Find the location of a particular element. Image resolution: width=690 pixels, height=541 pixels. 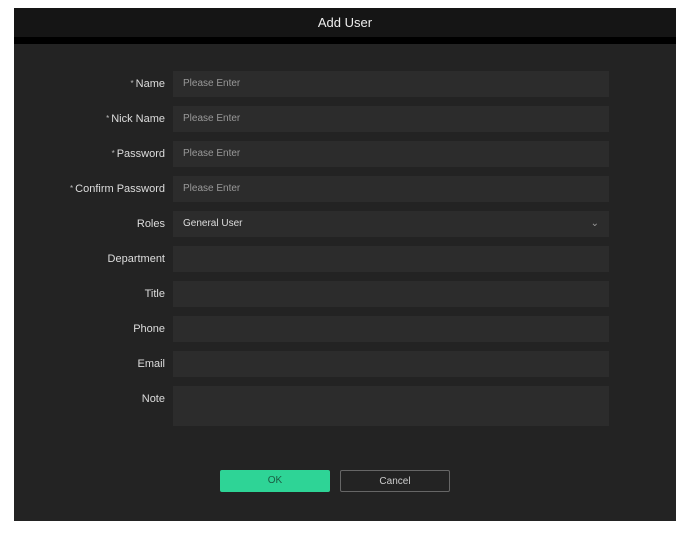

confirm-password-label: * Confirm Password is located at coordinates (117, 189).